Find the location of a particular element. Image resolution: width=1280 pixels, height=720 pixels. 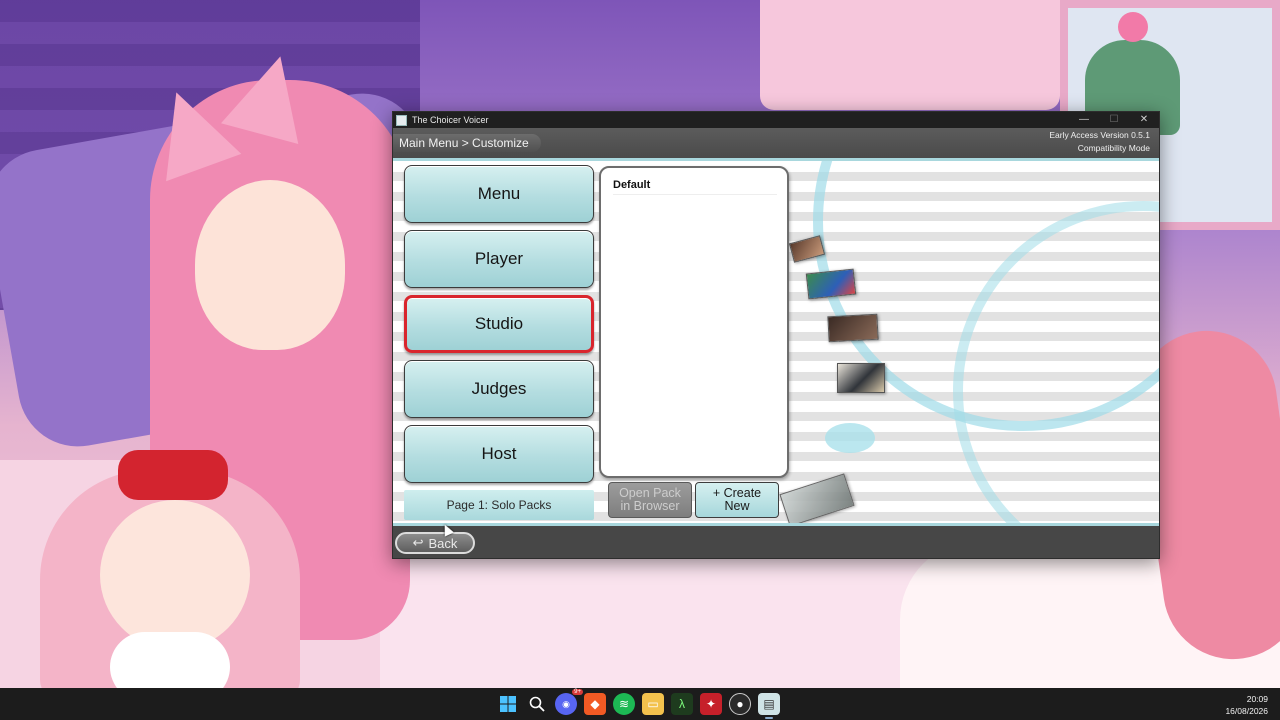

compatibility-mode-label: Compatibility Mode is located at coordinates (1113, 148).